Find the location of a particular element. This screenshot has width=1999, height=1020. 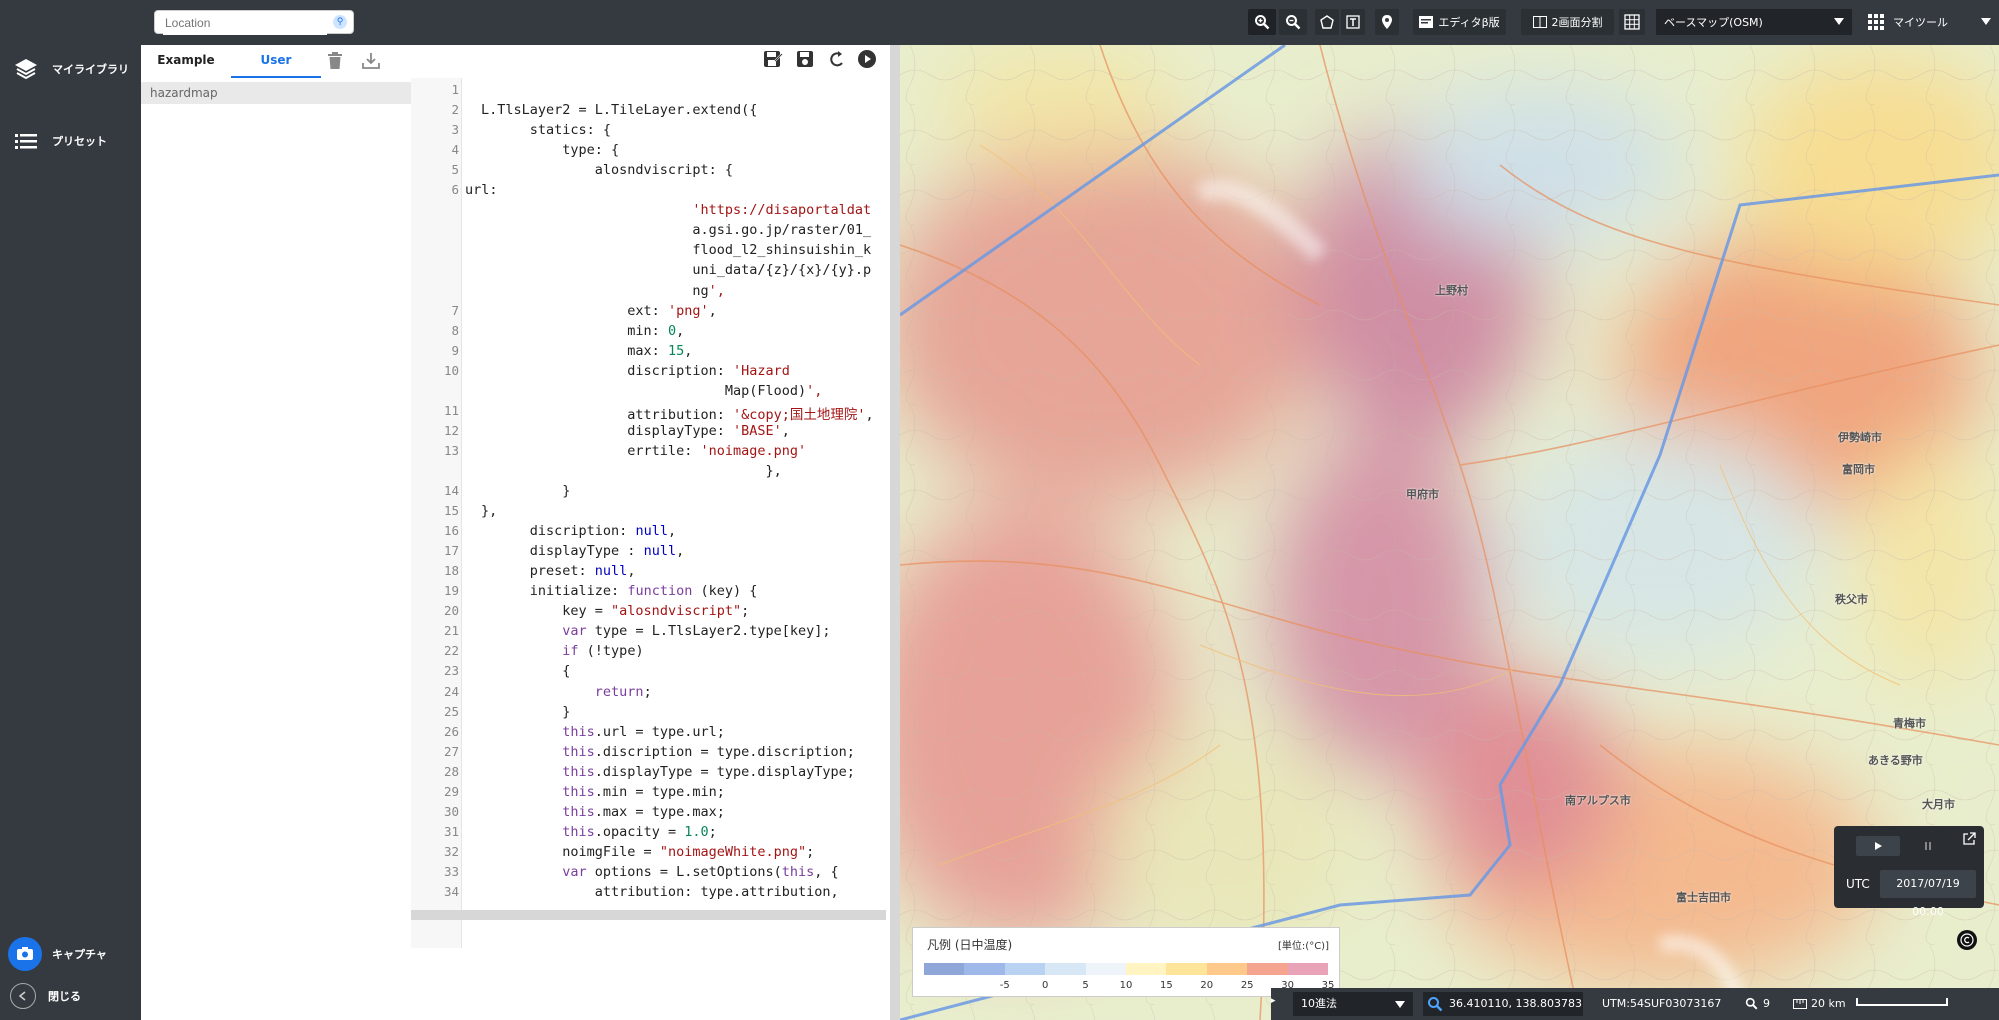

grid-icon is located at coordinates (1632, 22).